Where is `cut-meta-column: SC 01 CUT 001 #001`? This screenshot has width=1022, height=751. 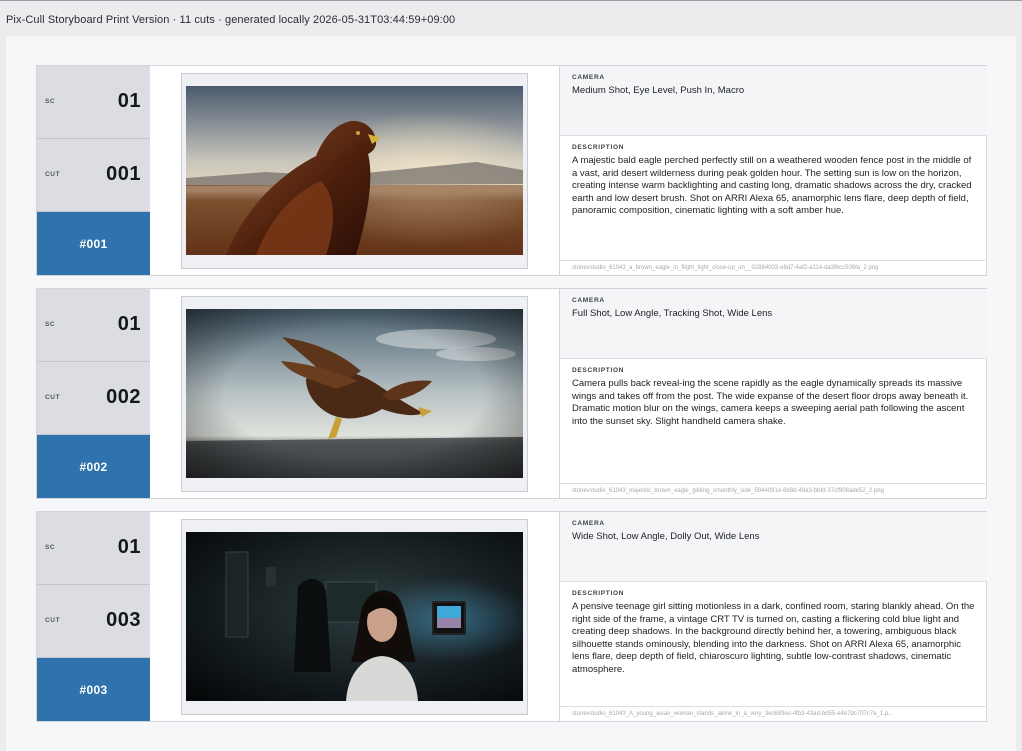
cut-meta-column: SC 01 CUT 001 #001 is located at coordinates (93, 170).